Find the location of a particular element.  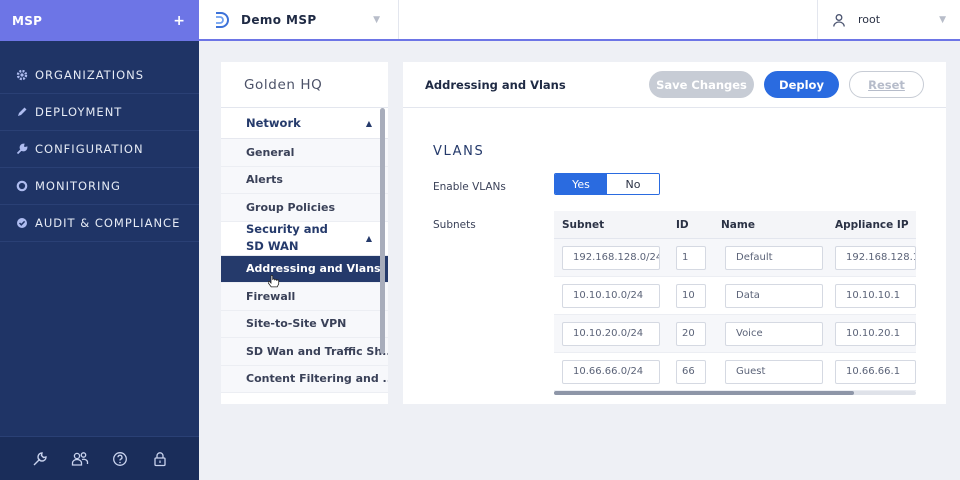

enable-vlans-toggle: Yes No is located at coordinates (607, 184).